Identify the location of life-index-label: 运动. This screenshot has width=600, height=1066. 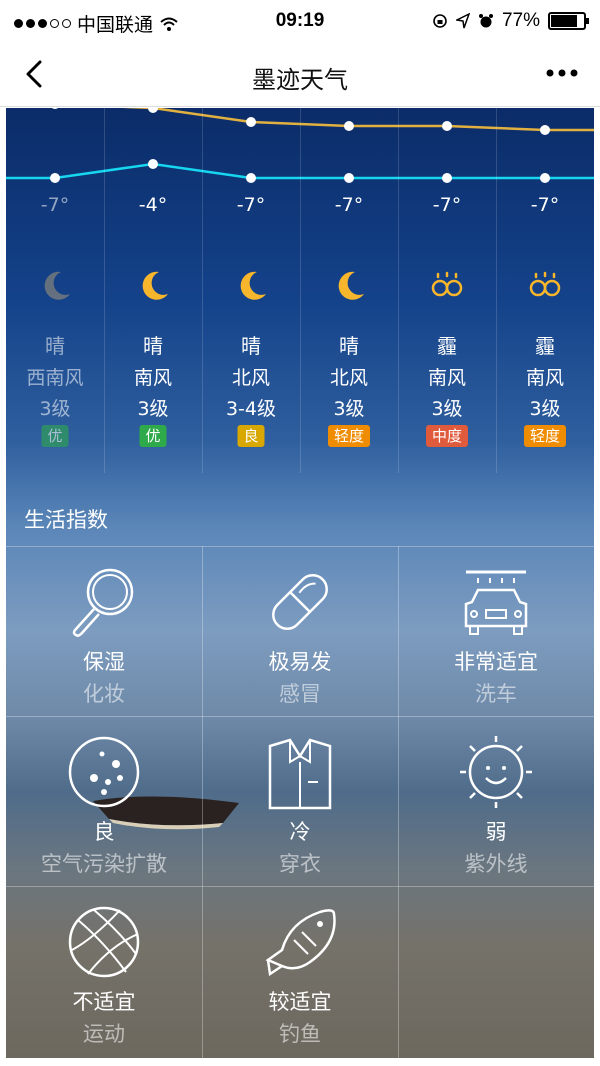
(104, 1034).